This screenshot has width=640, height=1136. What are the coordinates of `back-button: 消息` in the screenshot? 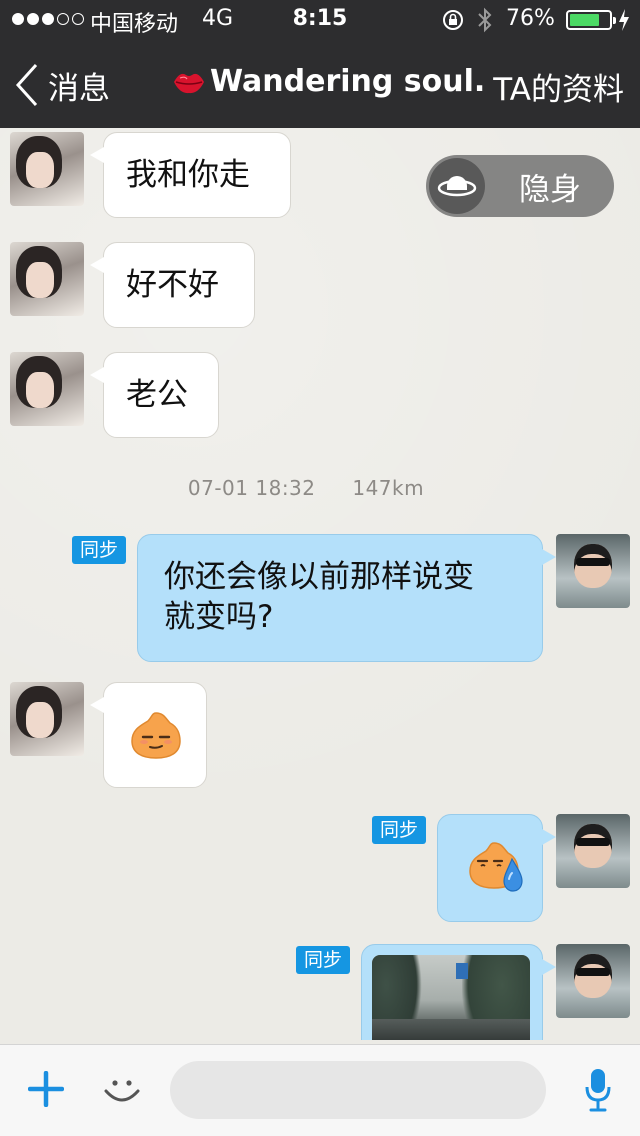 It's located at (62, 85).